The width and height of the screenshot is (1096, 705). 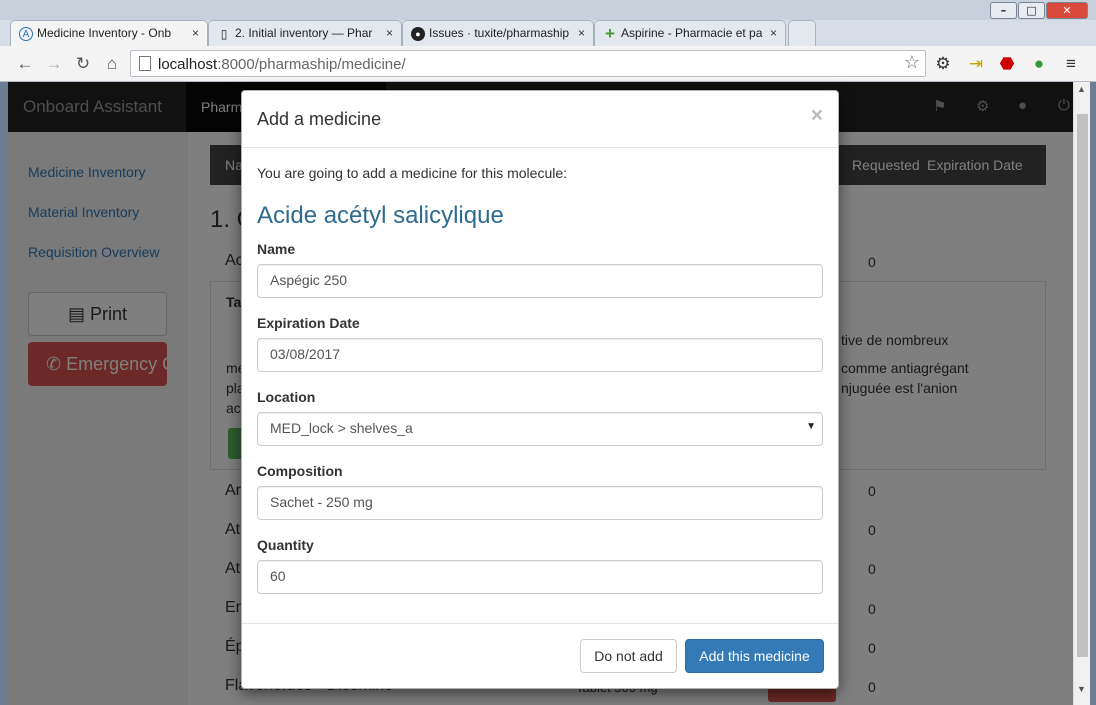 I want to click on name-label: Name, so click(x=276, y=249).